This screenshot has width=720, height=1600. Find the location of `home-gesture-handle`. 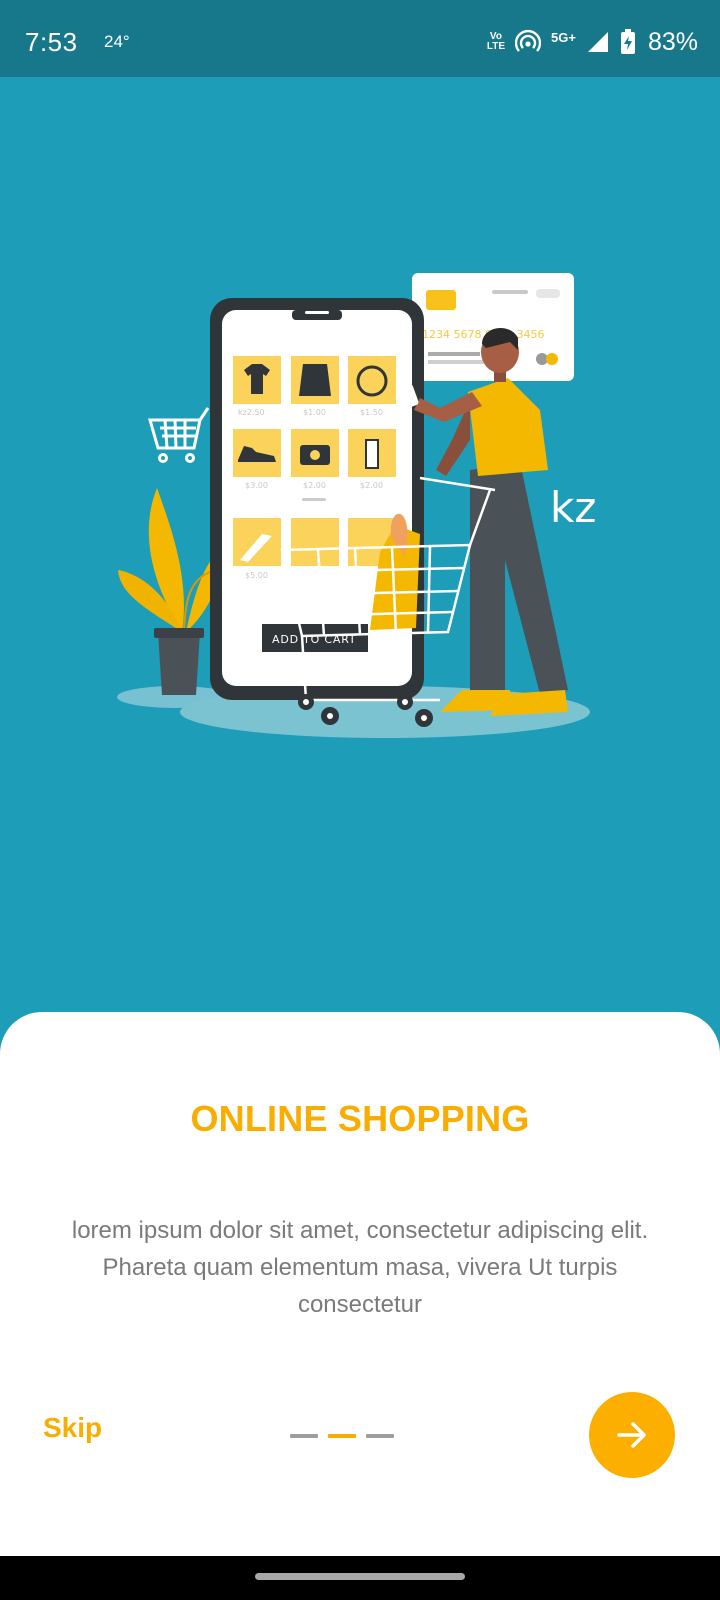

home-gesture-handle is located at coordinates (360, 1576).